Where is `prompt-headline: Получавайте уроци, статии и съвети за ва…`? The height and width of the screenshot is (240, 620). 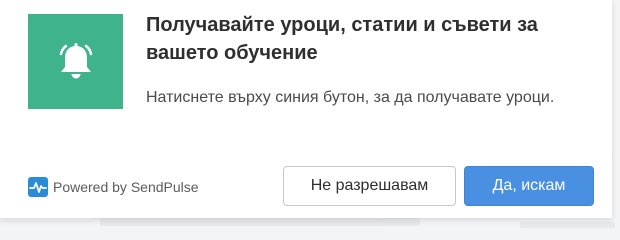
prompt-headline: Получавайте уроци, статии и съвети за ва… is located at coordinates (342, 39).